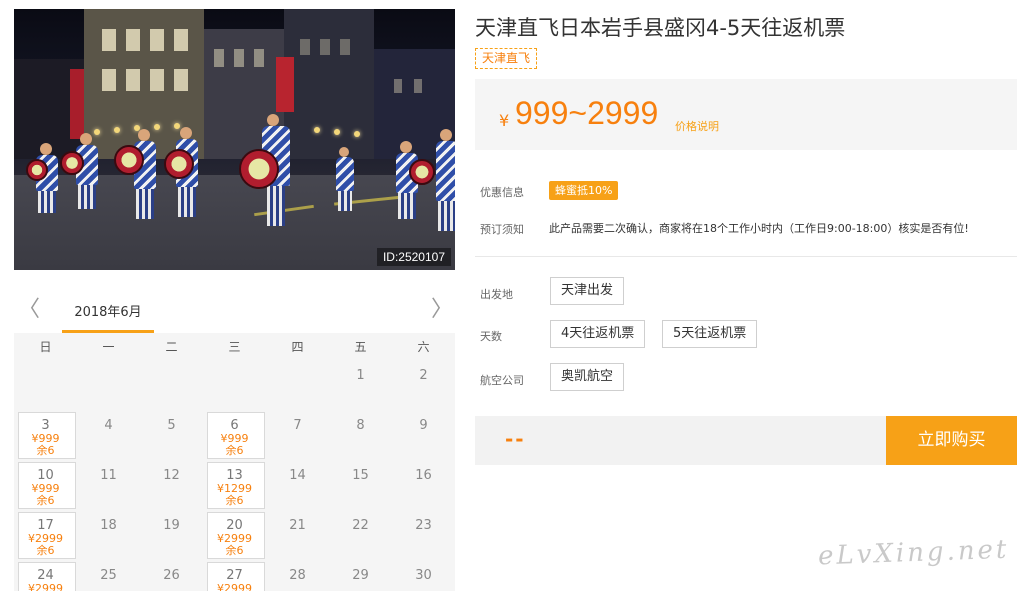 This screenshot has height=591, width=1024. I want to click on calendar-day: 8, so click(360, 436).